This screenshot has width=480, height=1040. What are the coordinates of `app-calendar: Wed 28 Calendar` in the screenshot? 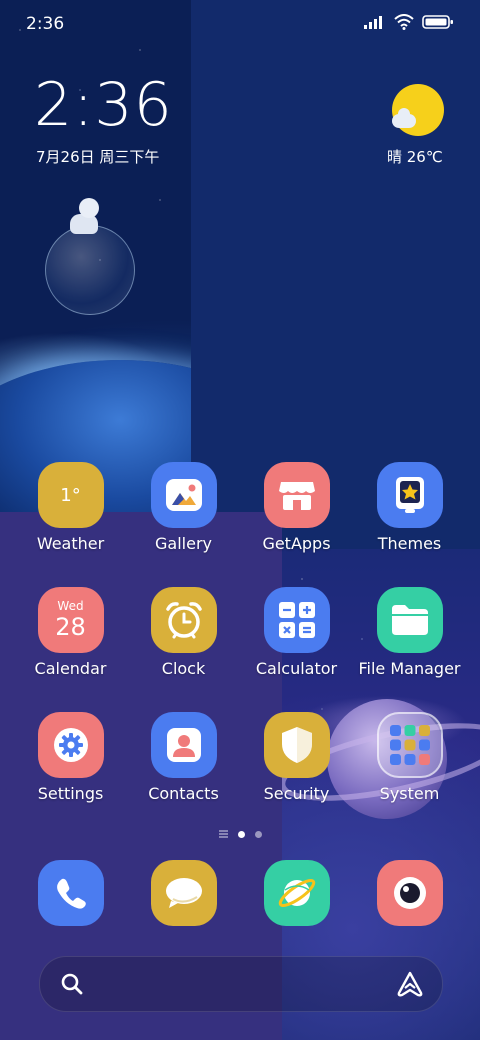 It's located at (70, 632).